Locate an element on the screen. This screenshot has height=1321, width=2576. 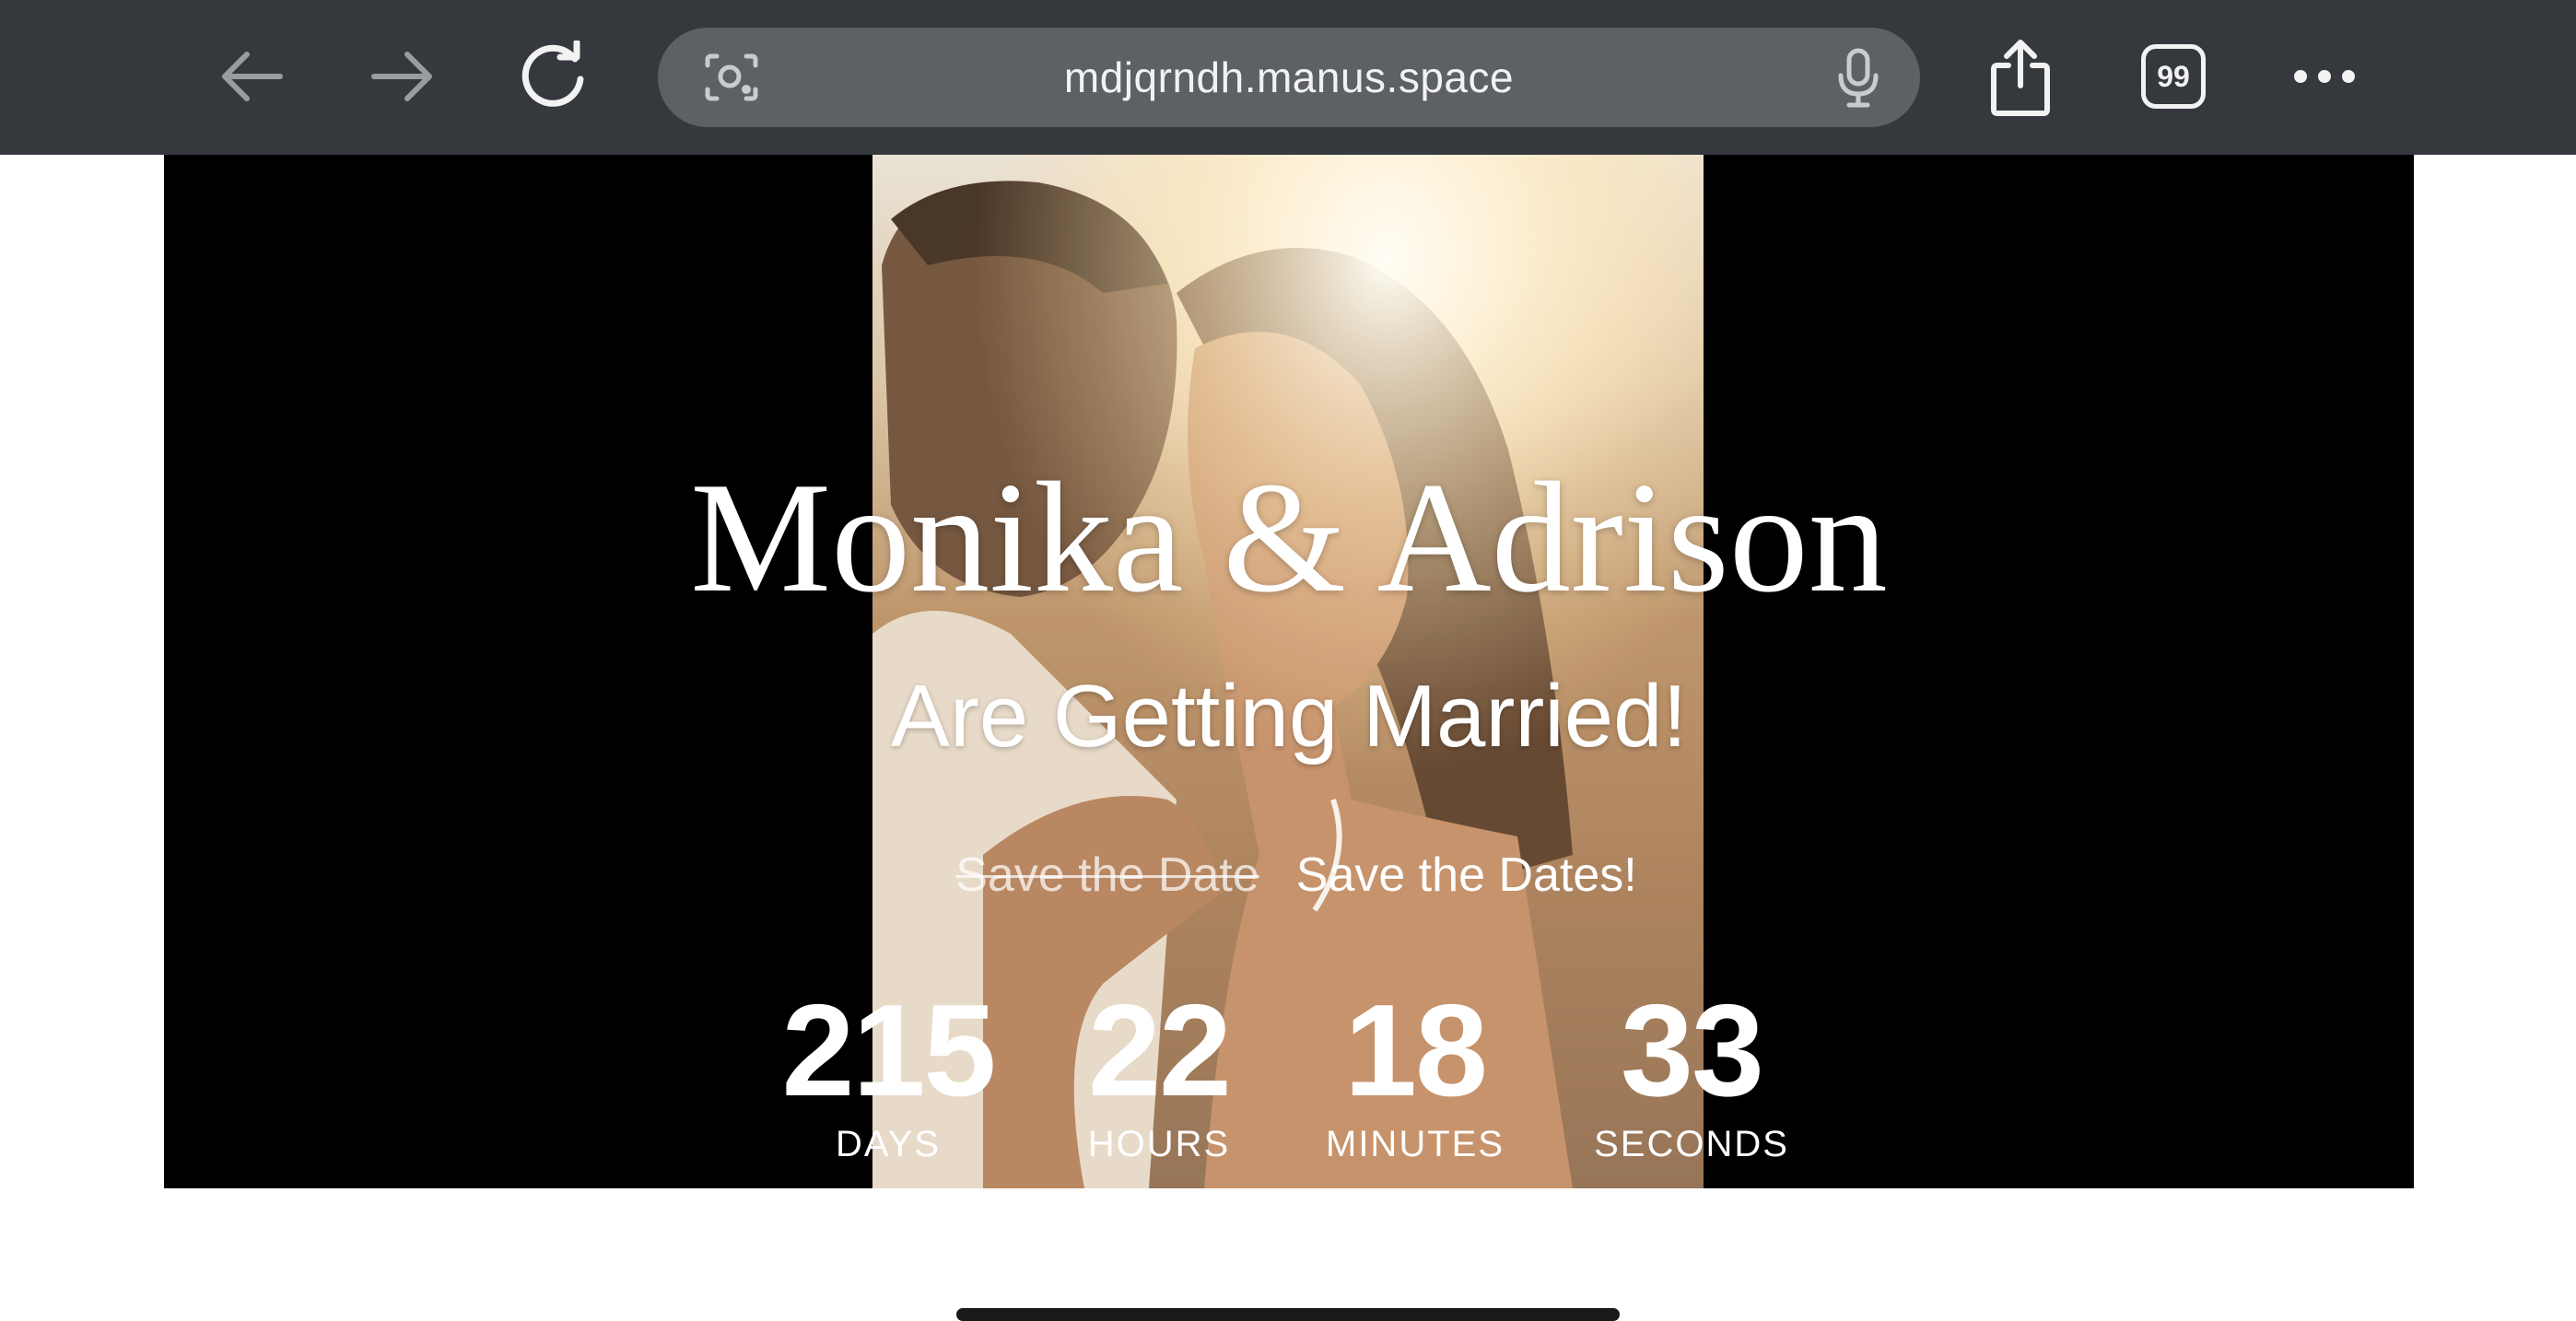
arrow-right-icon is located at coordinates (401, 76).